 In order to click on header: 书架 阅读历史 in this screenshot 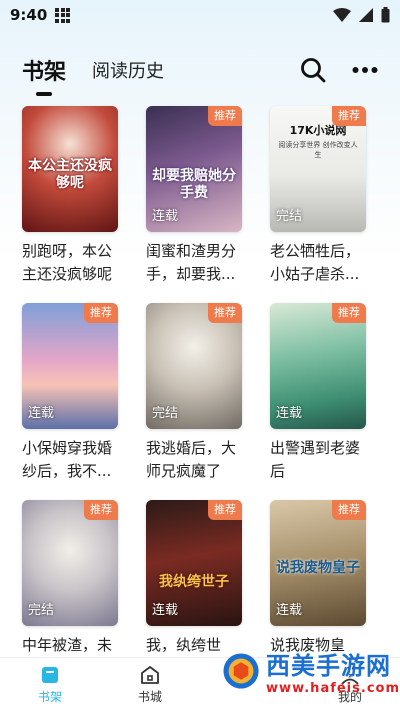, I will do `click(200, 70)`.